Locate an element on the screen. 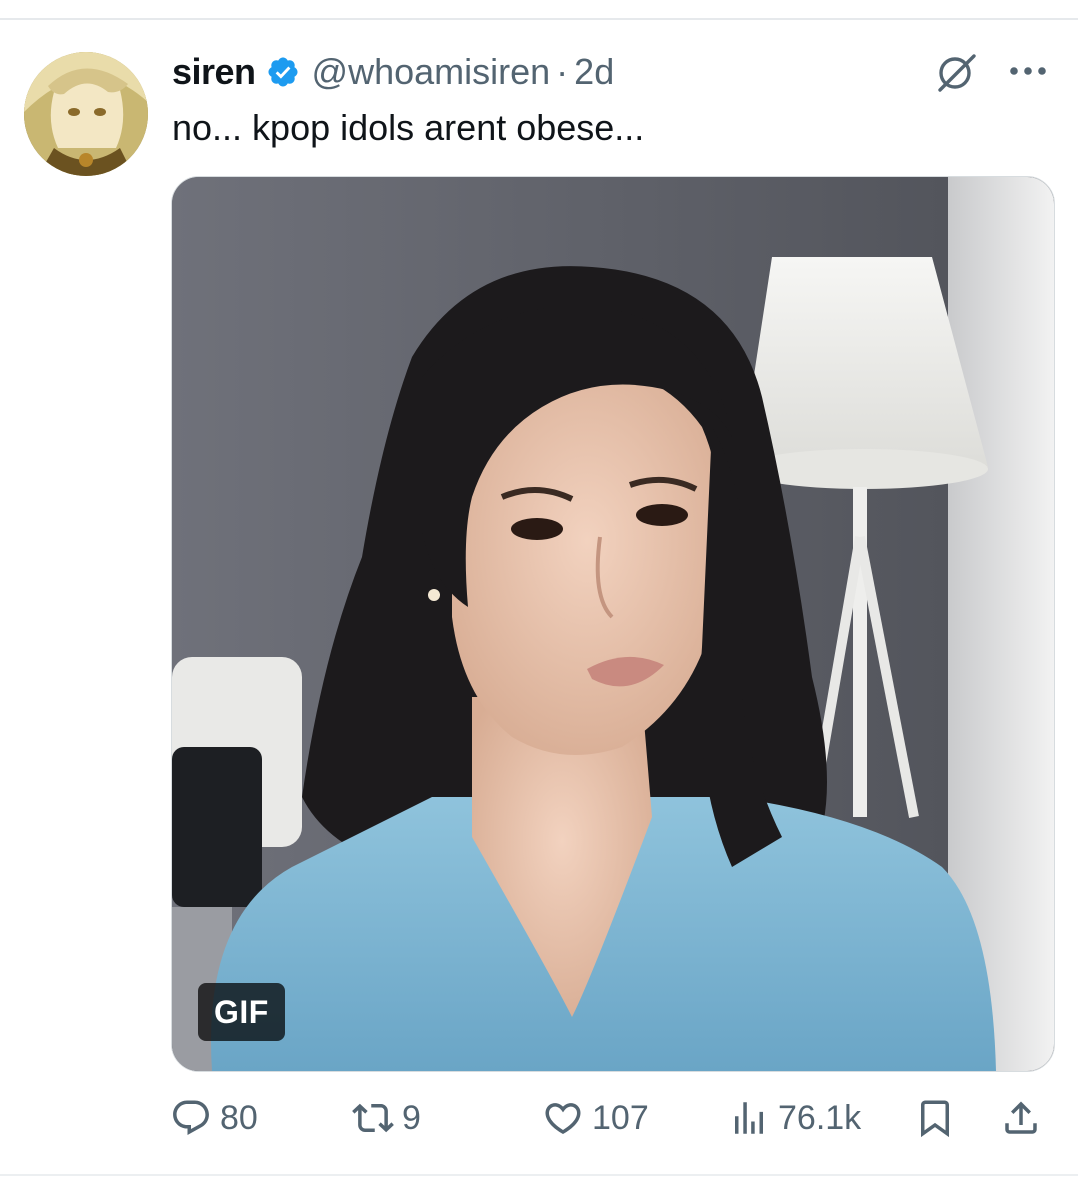  retweet-button: 9 is located at coordinates (386, 1118).